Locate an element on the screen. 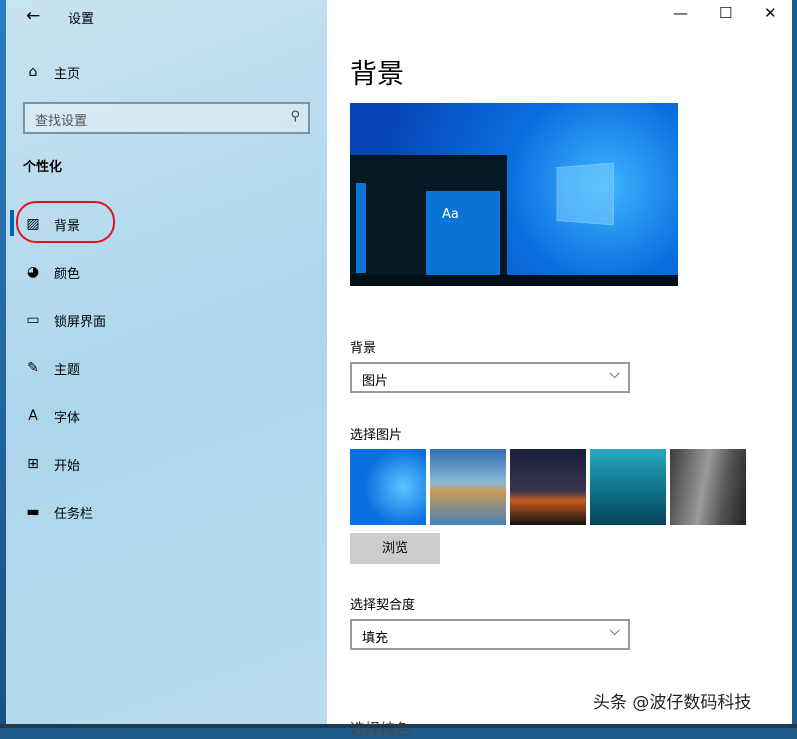 The image size is (797, 739). back-button: ← is located at coordinates (33, 16).